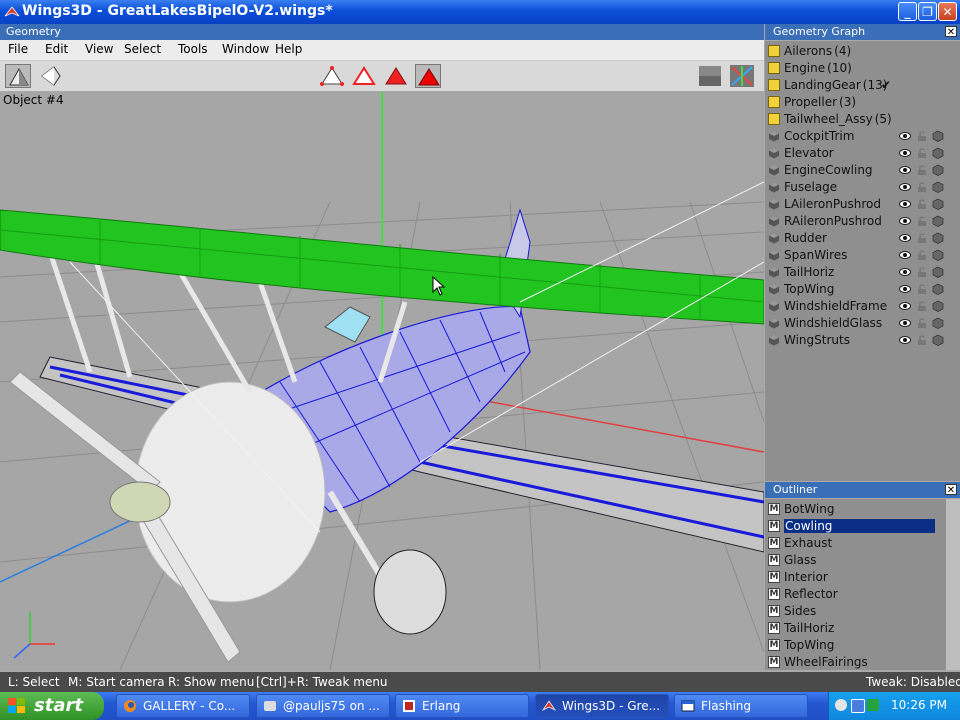  I want to click on object-cube-icon, so click(774, 255).